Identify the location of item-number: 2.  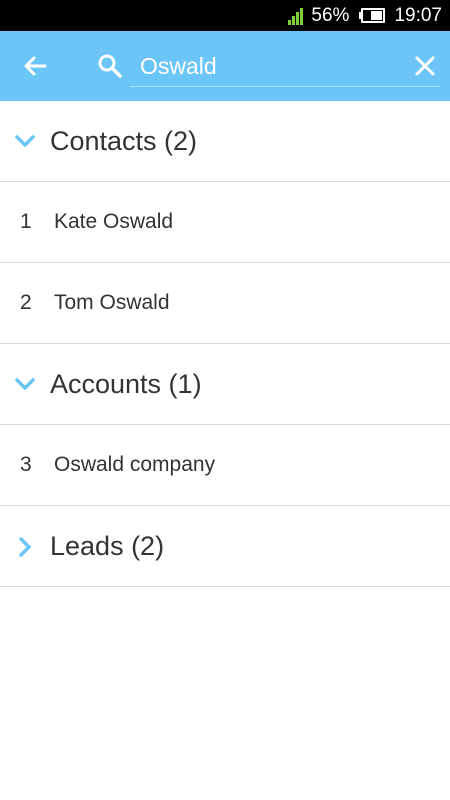
(26, 302).